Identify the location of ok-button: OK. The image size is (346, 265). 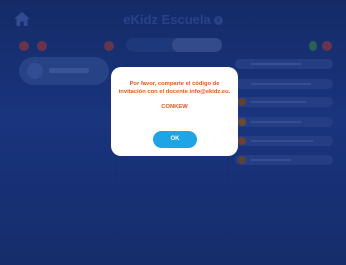
(175, 139).